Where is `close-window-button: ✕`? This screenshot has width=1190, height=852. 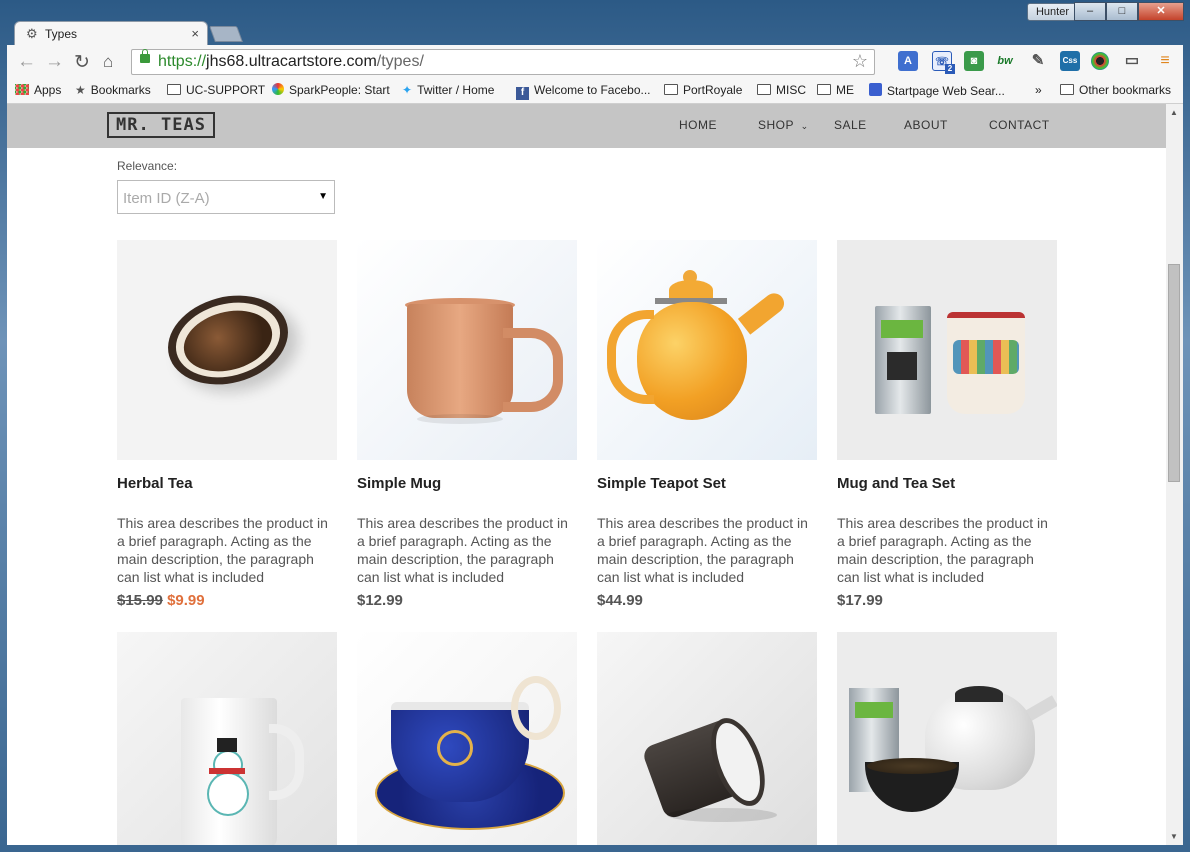 close-window-button: ✕ is located at coordinates (1161, 11).